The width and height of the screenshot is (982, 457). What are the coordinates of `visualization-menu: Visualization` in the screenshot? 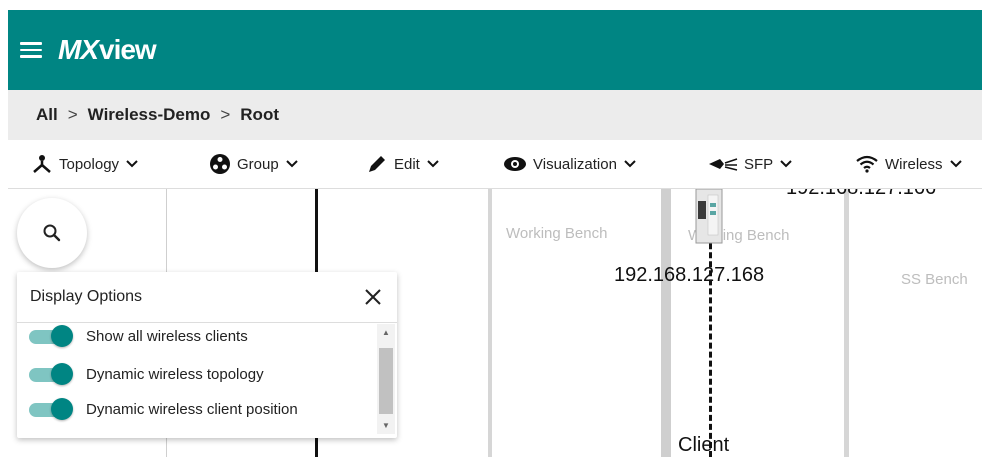 It's located at (570, 164).